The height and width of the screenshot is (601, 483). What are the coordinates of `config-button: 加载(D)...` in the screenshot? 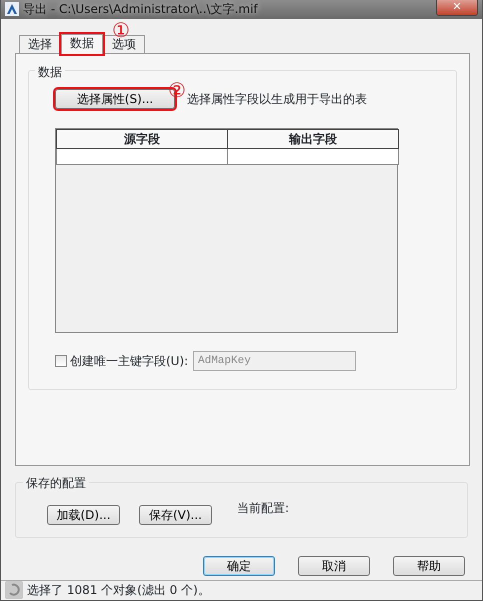 It's located at (83, 514).